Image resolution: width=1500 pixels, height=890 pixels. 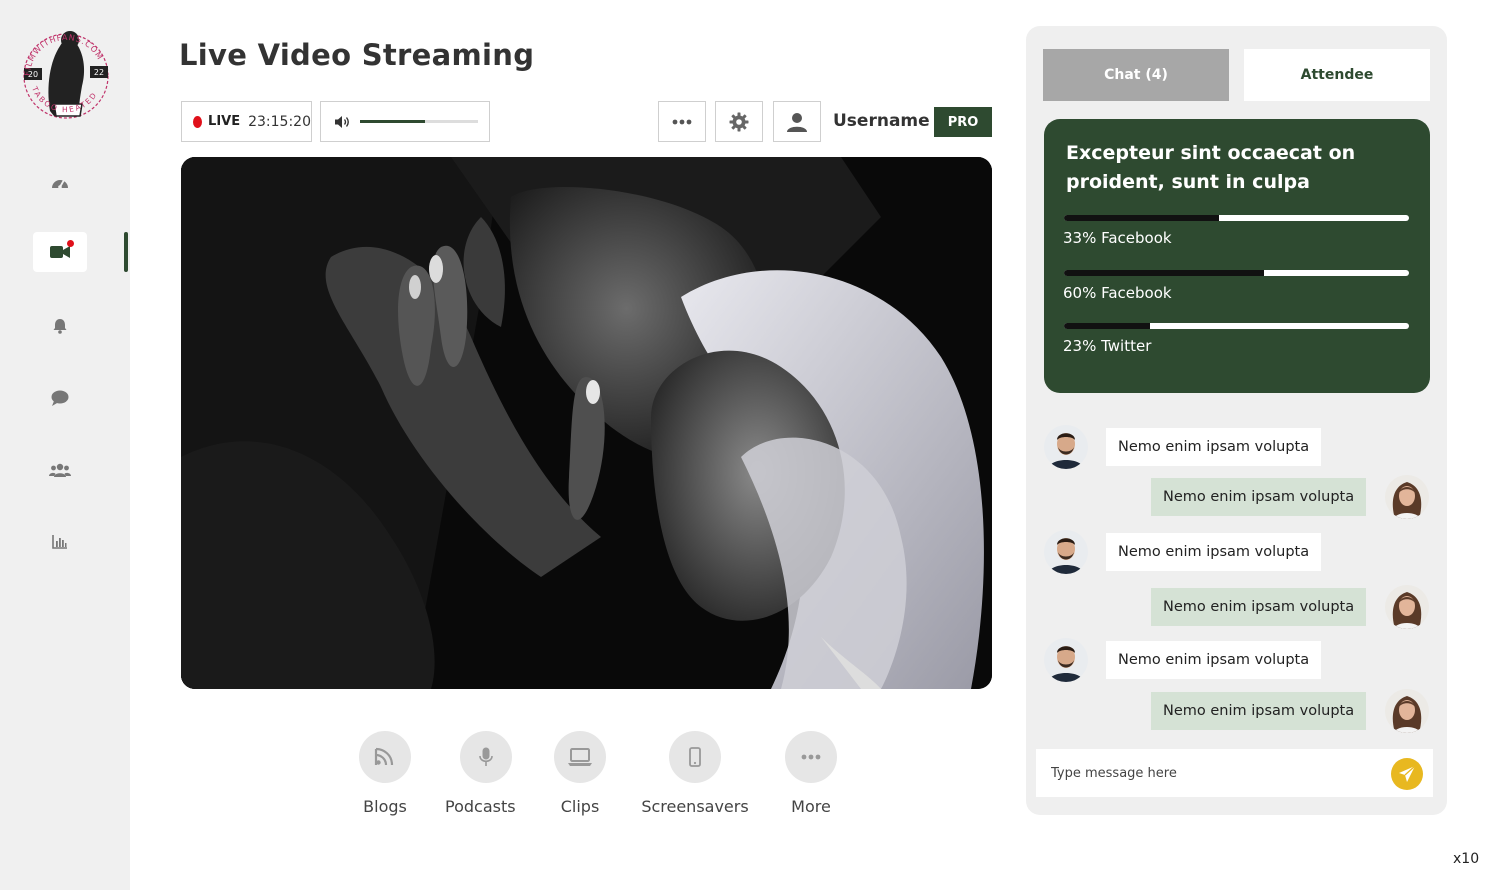 I want to click on send-button, so click(x=1407, y=774).